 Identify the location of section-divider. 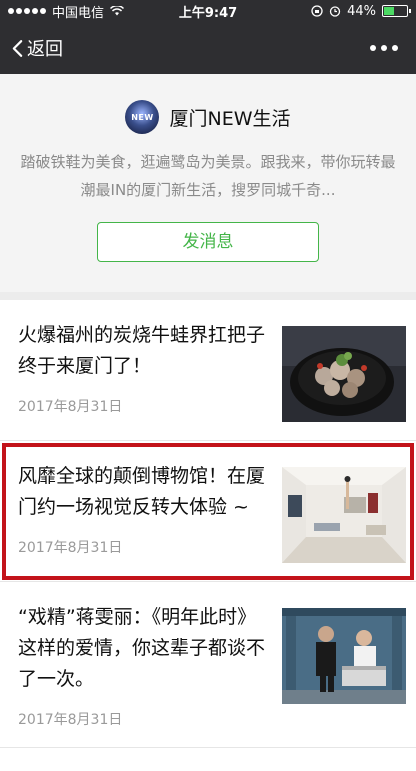
(208, 296).